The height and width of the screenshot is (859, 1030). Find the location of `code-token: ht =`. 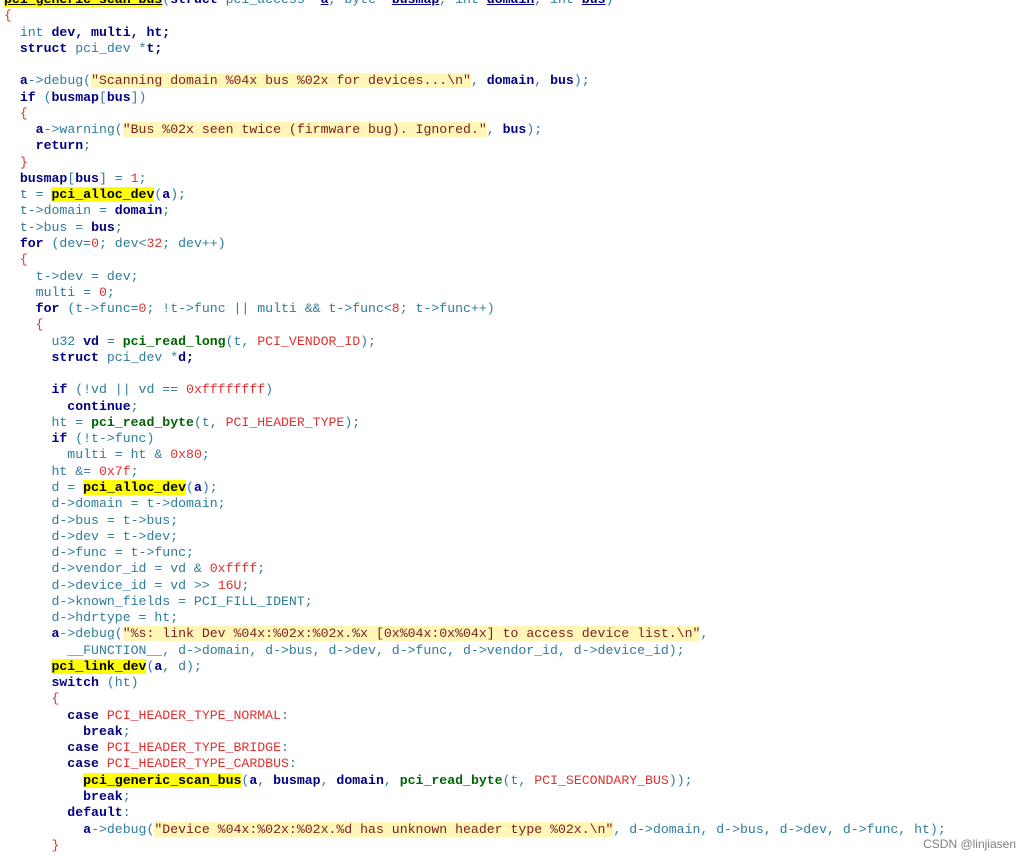

code-token: ht = is located at coordinates (48, 422).